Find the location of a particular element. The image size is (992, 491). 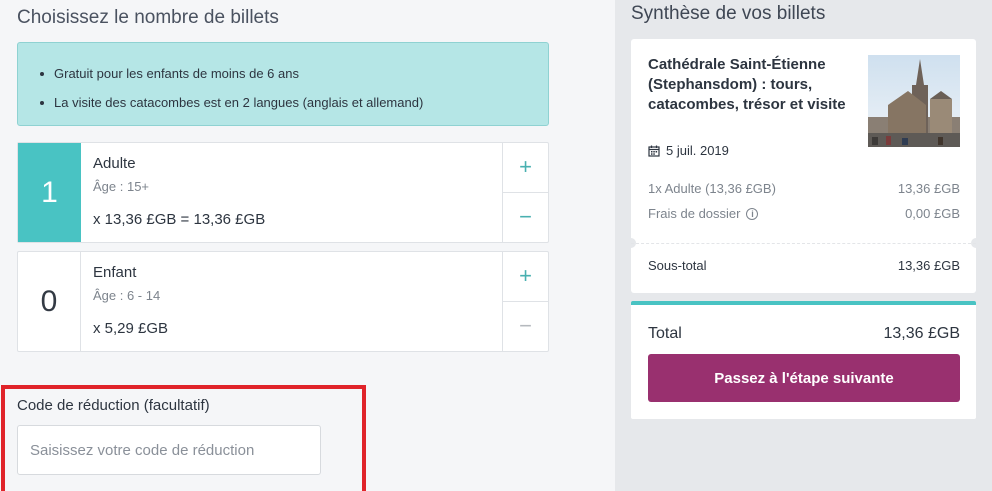

ticket-price: x 13,36 £GB = 13,36 £GB is located at coordinates (179, 219).